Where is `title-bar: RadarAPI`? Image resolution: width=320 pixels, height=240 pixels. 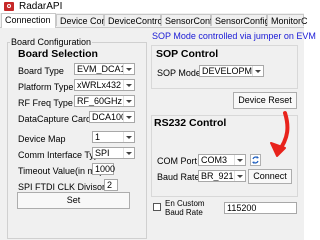
title-bar: RadarAPI is located at coordinates (152, 6).